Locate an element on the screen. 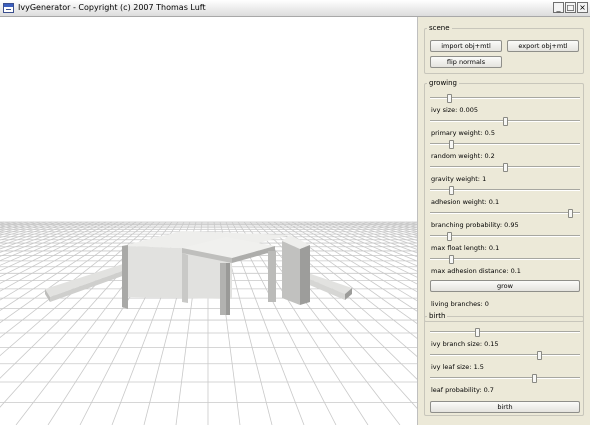  maximize-icon: □ is located at coordinates (570, 7).